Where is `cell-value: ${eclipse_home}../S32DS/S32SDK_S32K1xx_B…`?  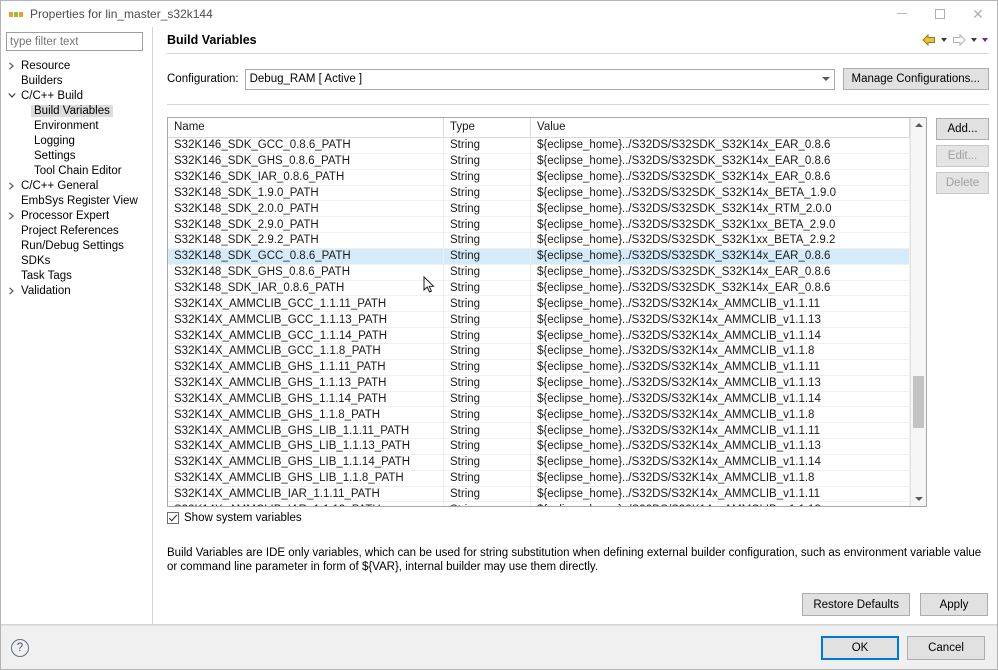
cell-value: ${eclipse_home}../S32DS/S32SDK_S32K1xx_B… is located at coordinates (720, 240).